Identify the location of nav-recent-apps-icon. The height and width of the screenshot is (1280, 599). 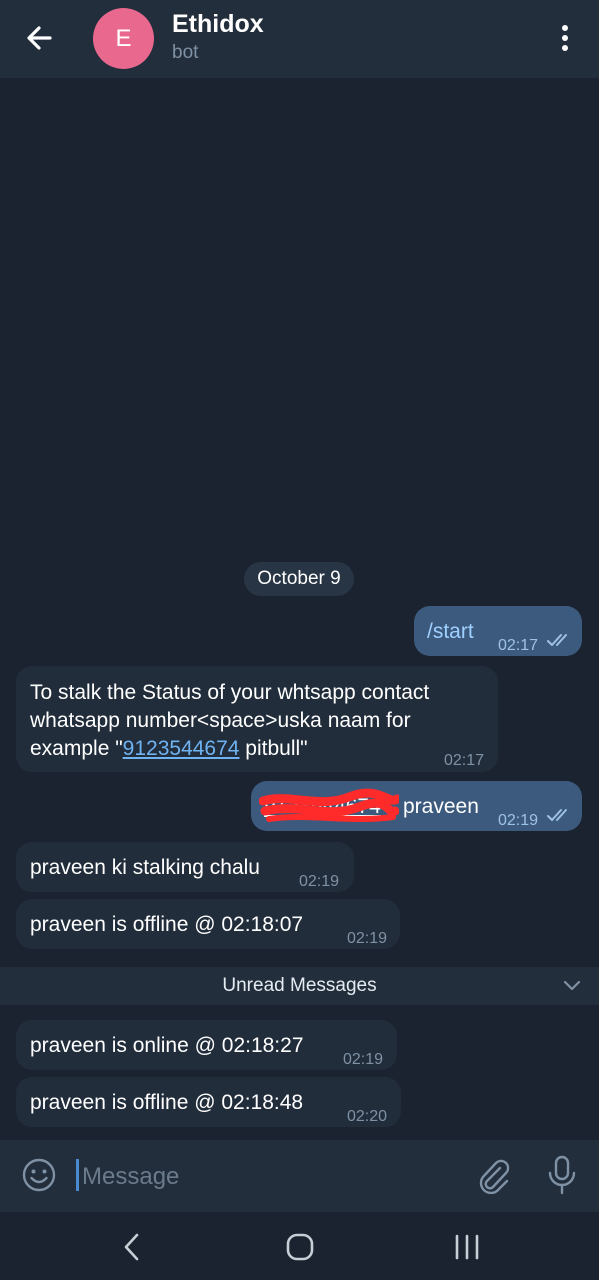
(467, 1247).